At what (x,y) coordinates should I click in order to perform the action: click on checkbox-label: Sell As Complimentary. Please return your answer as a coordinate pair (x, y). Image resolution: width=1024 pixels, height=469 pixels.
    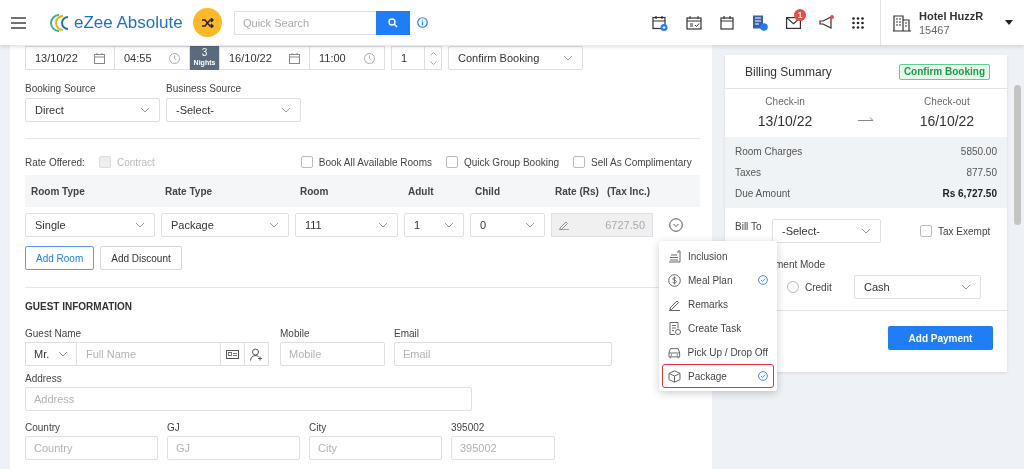
    Looking at the image, I should click on (641, 162).